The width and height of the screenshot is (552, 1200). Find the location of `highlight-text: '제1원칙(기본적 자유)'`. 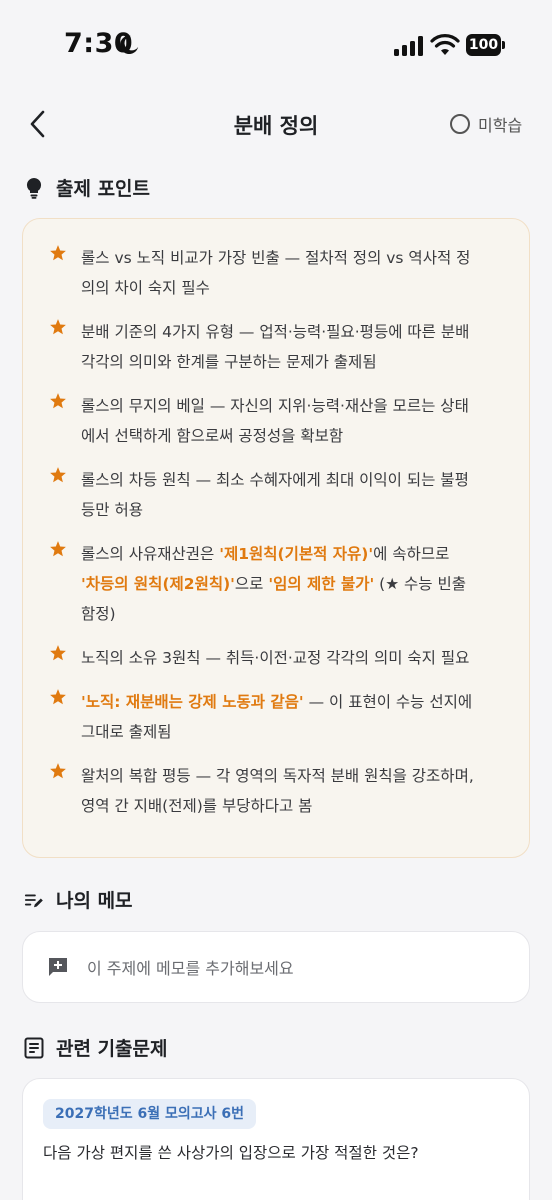

highlight-text: '제1원칙(기본적 자유)' is located at coordinates (296, 554).